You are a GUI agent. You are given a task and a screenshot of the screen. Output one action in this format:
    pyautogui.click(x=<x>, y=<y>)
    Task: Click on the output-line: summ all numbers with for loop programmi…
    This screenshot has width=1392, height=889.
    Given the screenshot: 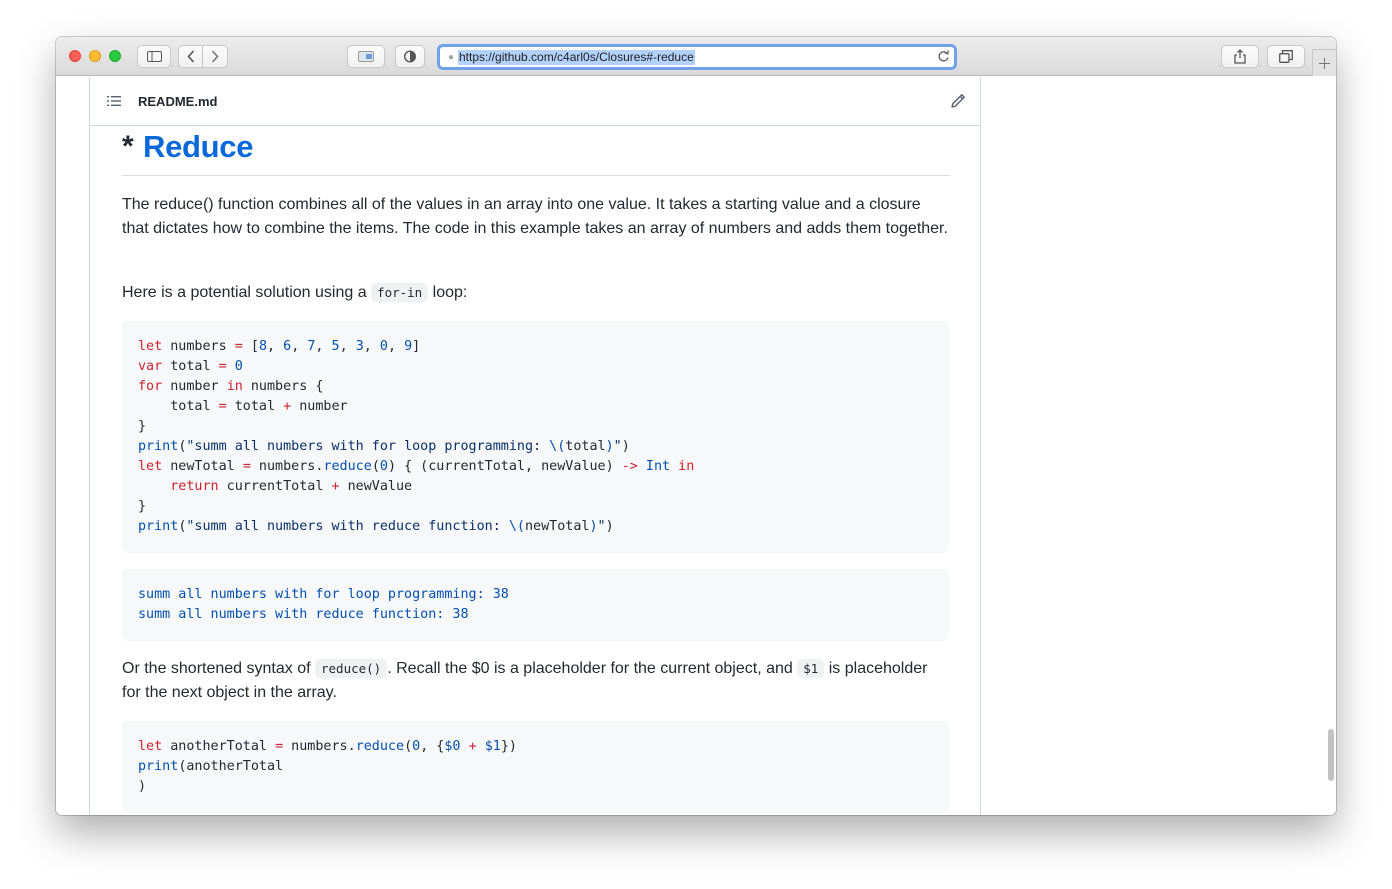 What is the action you would take?
    pyautogui.click(x=323, y=594)
    